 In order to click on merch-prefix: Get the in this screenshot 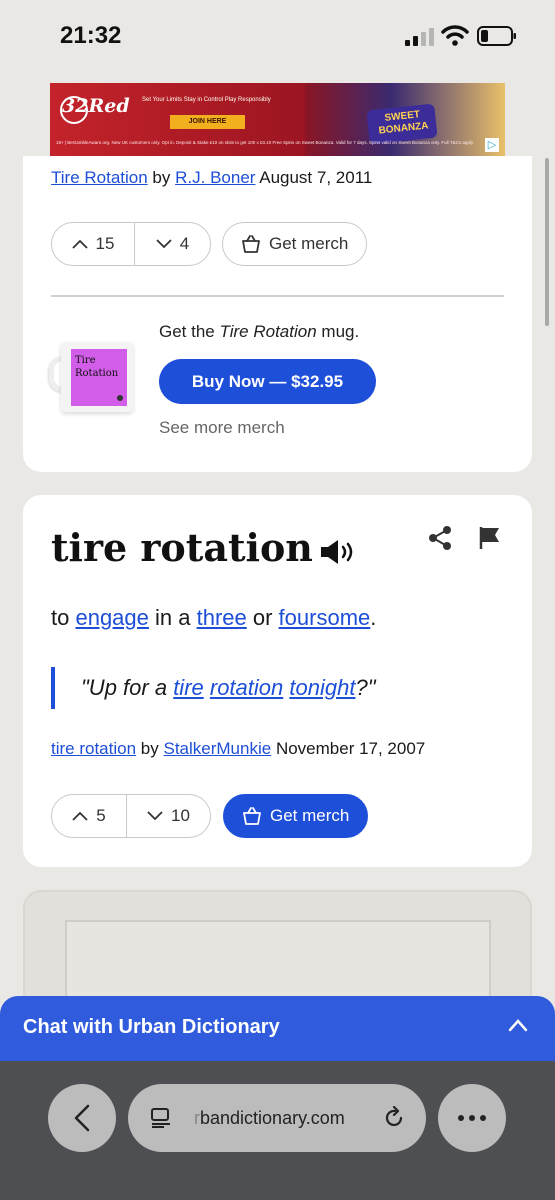, I will do `click(187, 331)`.